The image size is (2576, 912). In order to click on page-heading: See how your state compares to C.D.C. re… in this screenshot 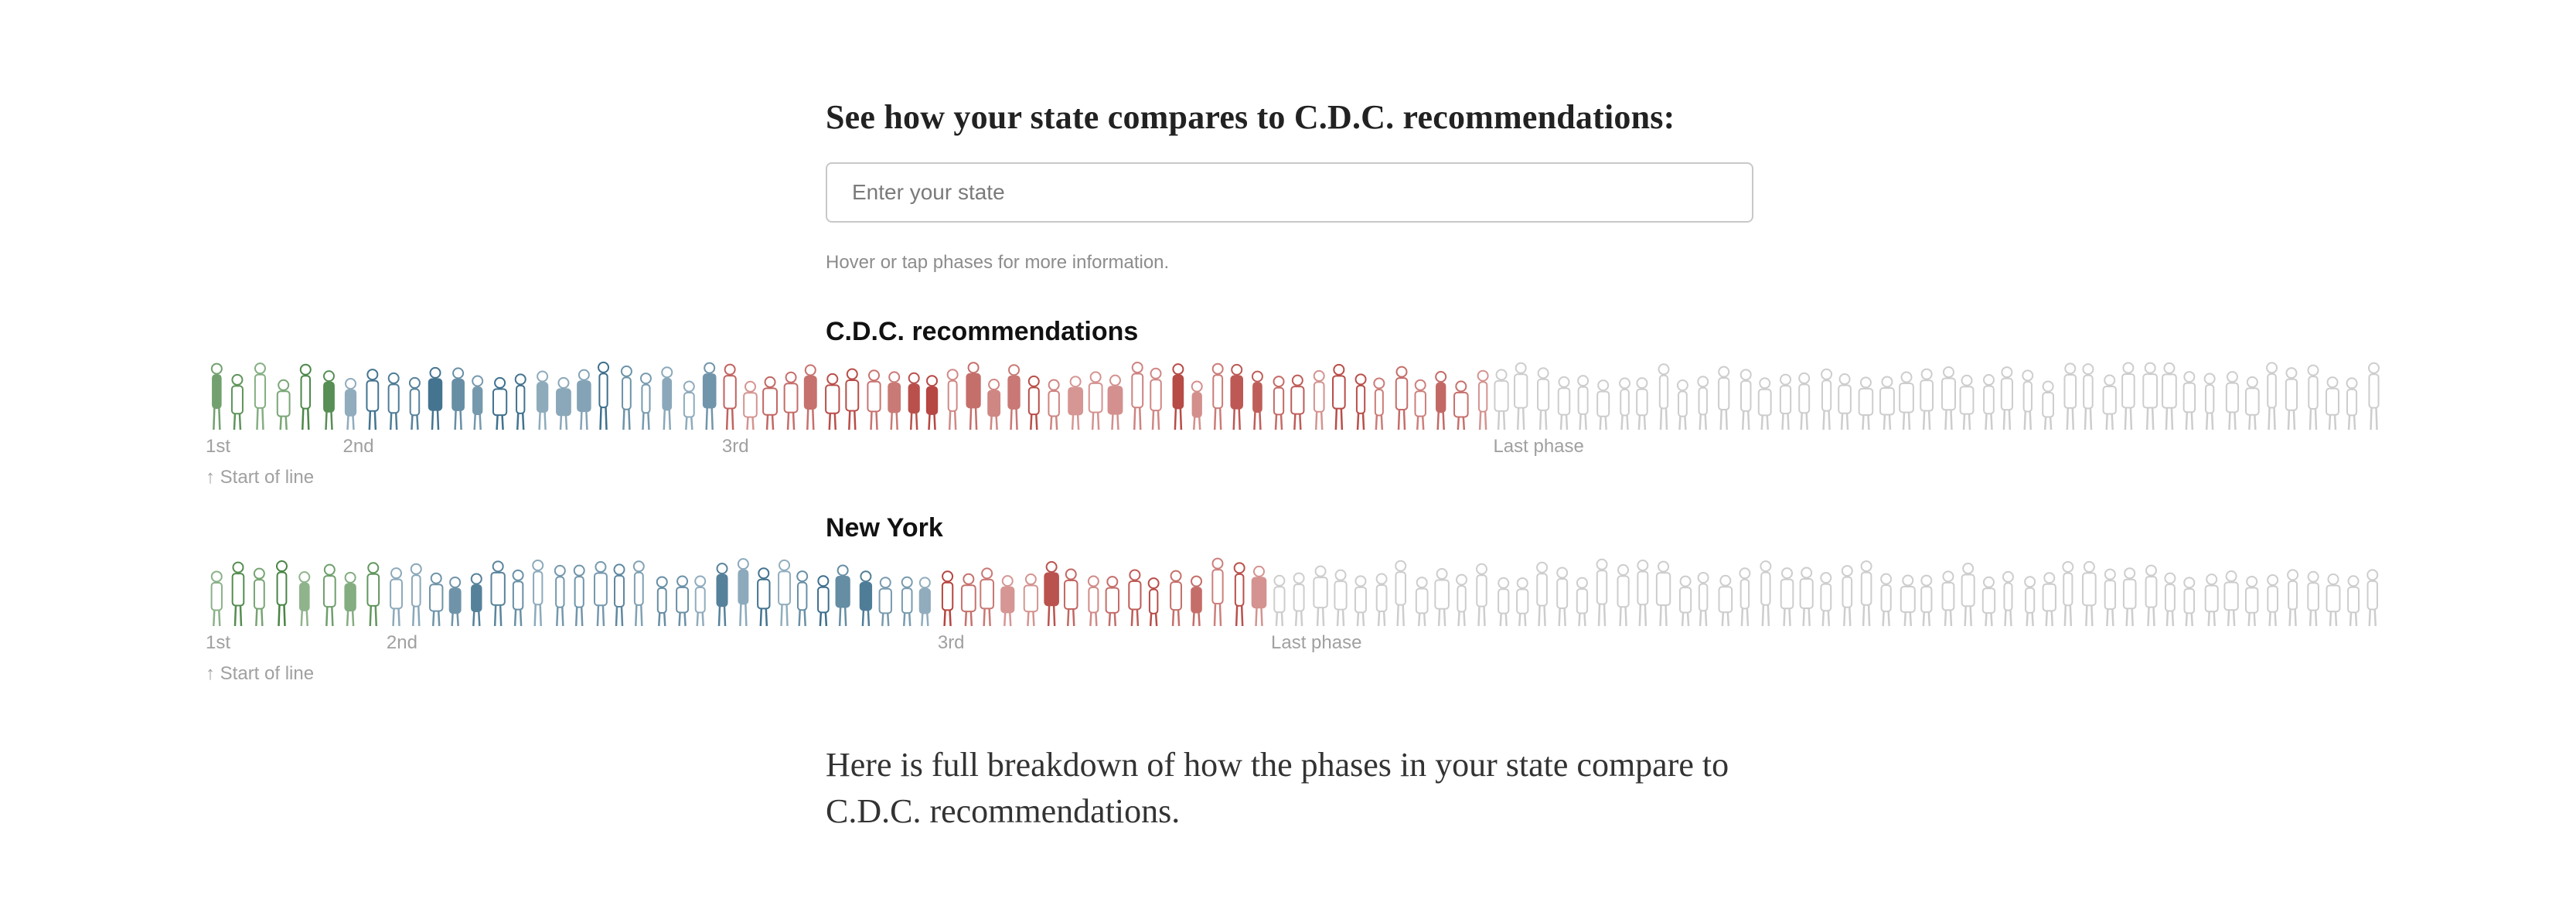, I will do `click(1250, 117)`.